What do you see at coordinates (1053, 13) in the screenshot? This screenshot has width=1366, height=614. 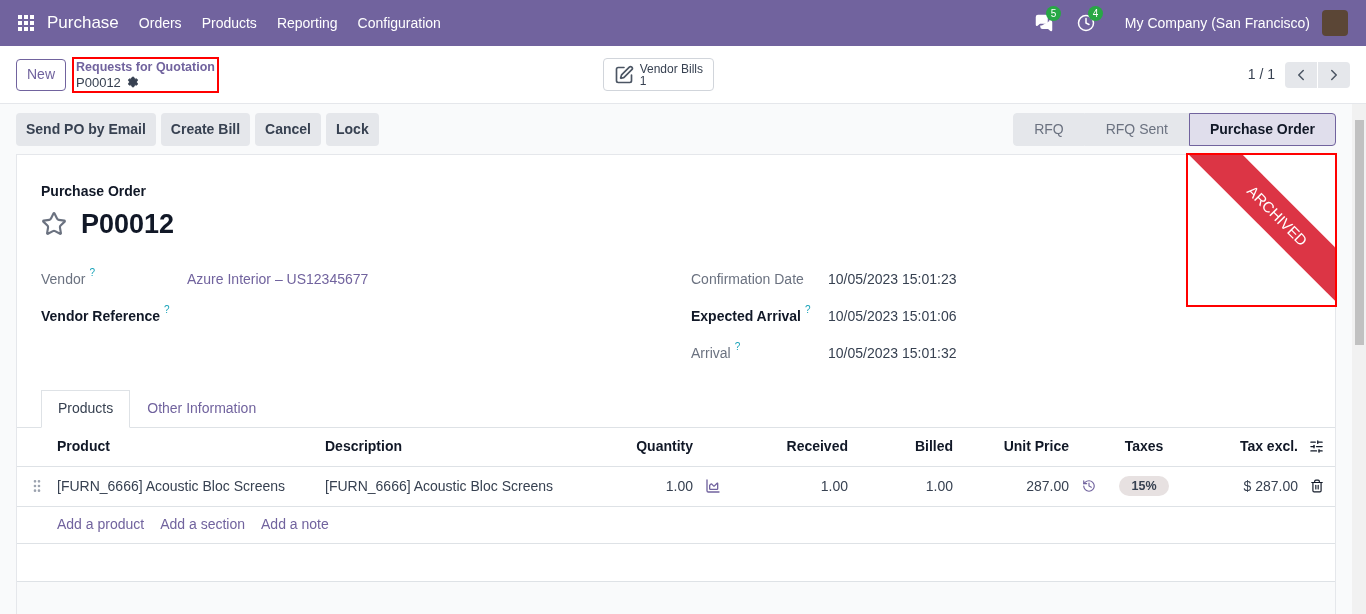 I see `count-badge: 5` at bounding box center [1053, 13].